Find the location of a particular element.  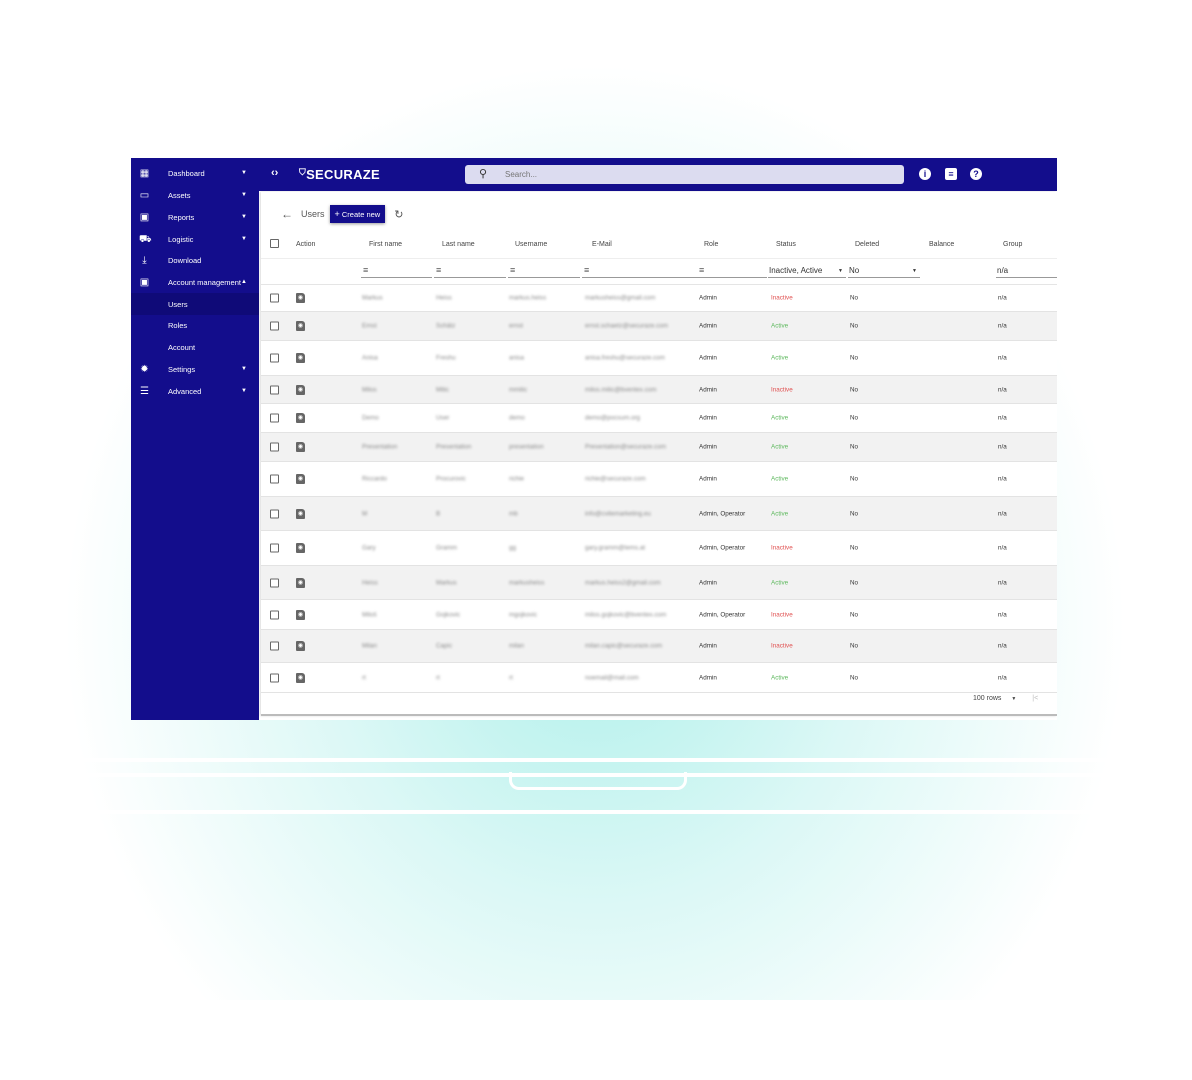

refresh-icon: ↻ is located at coordinates (398, 214).